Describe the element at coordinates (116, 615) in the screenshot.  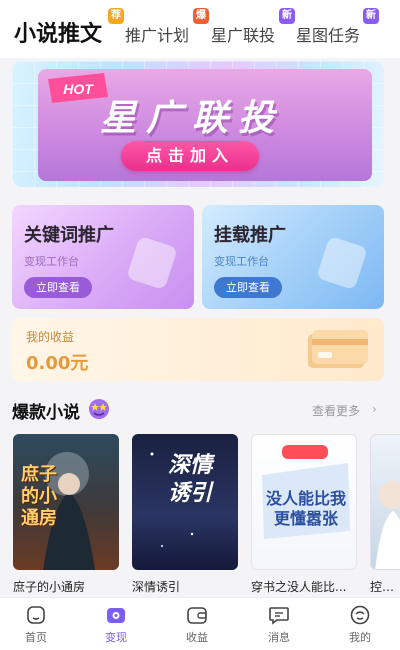
I see `monetize-icon` at that location.